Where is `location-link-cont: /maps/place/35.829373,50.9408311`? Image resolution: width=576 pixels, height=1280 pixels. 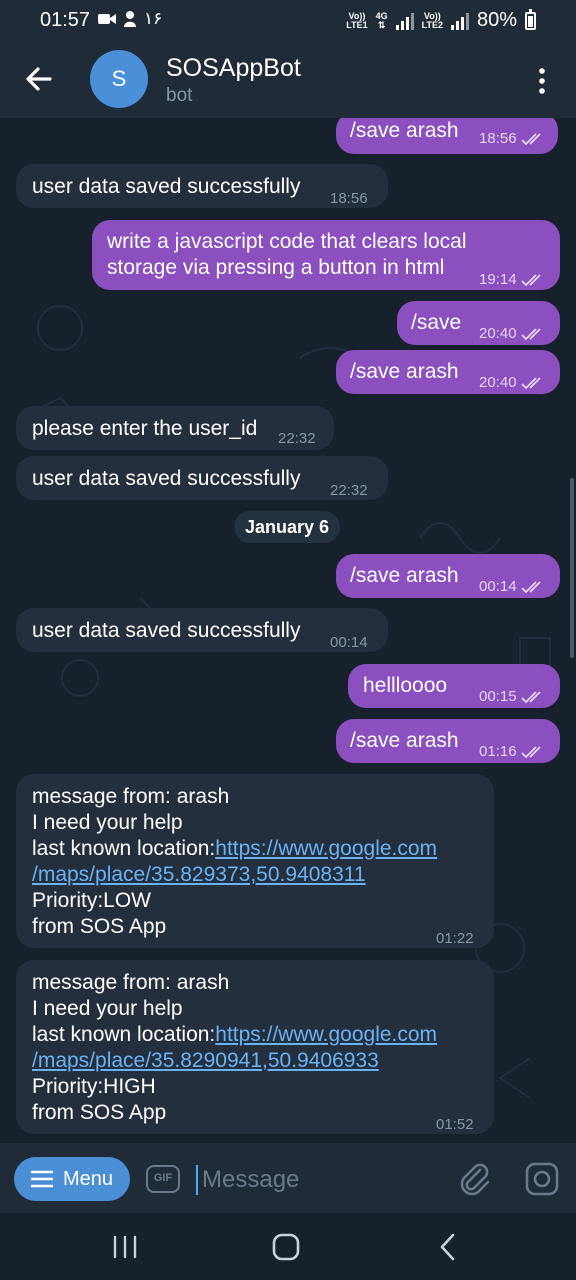 location-link-cont: /maps/place/35.829373,50.9408311 is located at coordinates (199, 875).